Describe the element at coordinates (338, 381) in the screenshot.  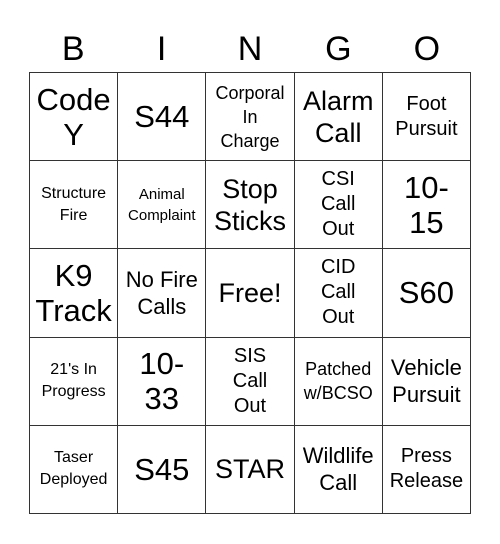
I see `bingo-cell: Patched w/BCSO` at that location.